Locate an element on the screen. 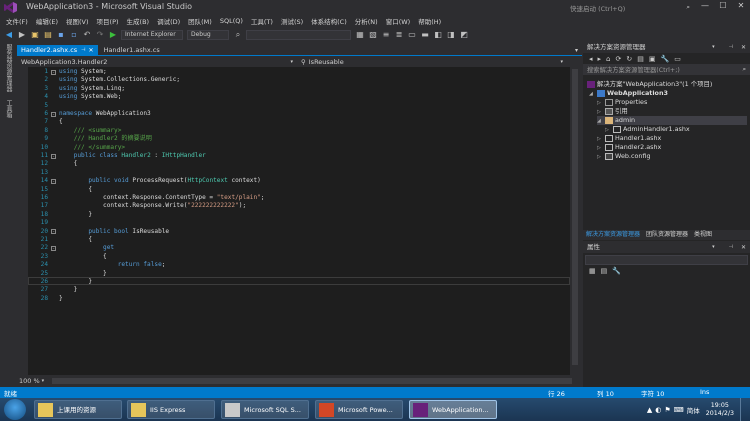 The height and width of the screenshot is (421, 750). open-file-icon: ▤ is located at coordinates (48, 35).